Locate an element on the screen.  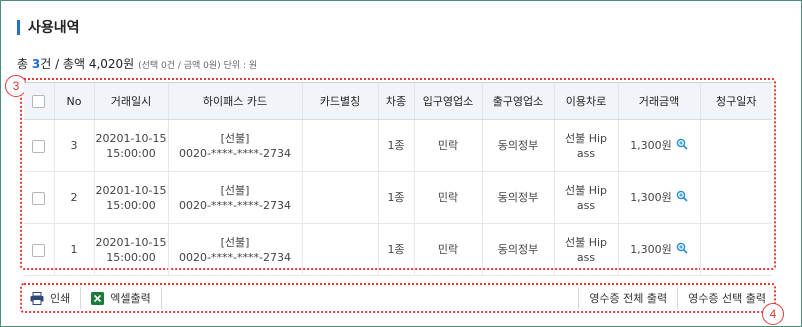
excel-export-button: 엑셀출력 is located at coordinates (121, 298).